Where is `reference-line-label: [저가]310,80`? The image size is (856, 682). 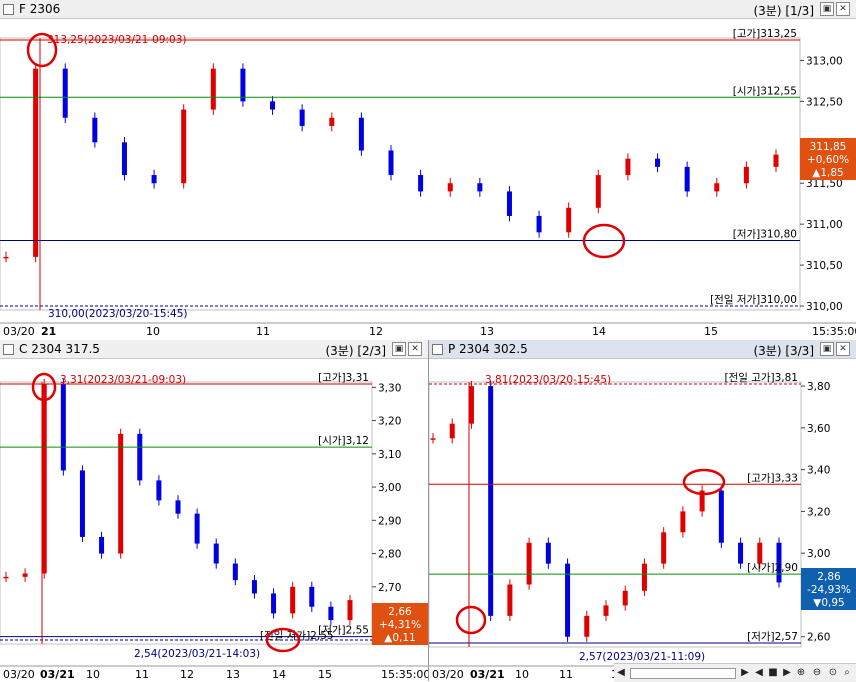 reference-line-label: [저가]310,80 is located at coordinates (765, 235).